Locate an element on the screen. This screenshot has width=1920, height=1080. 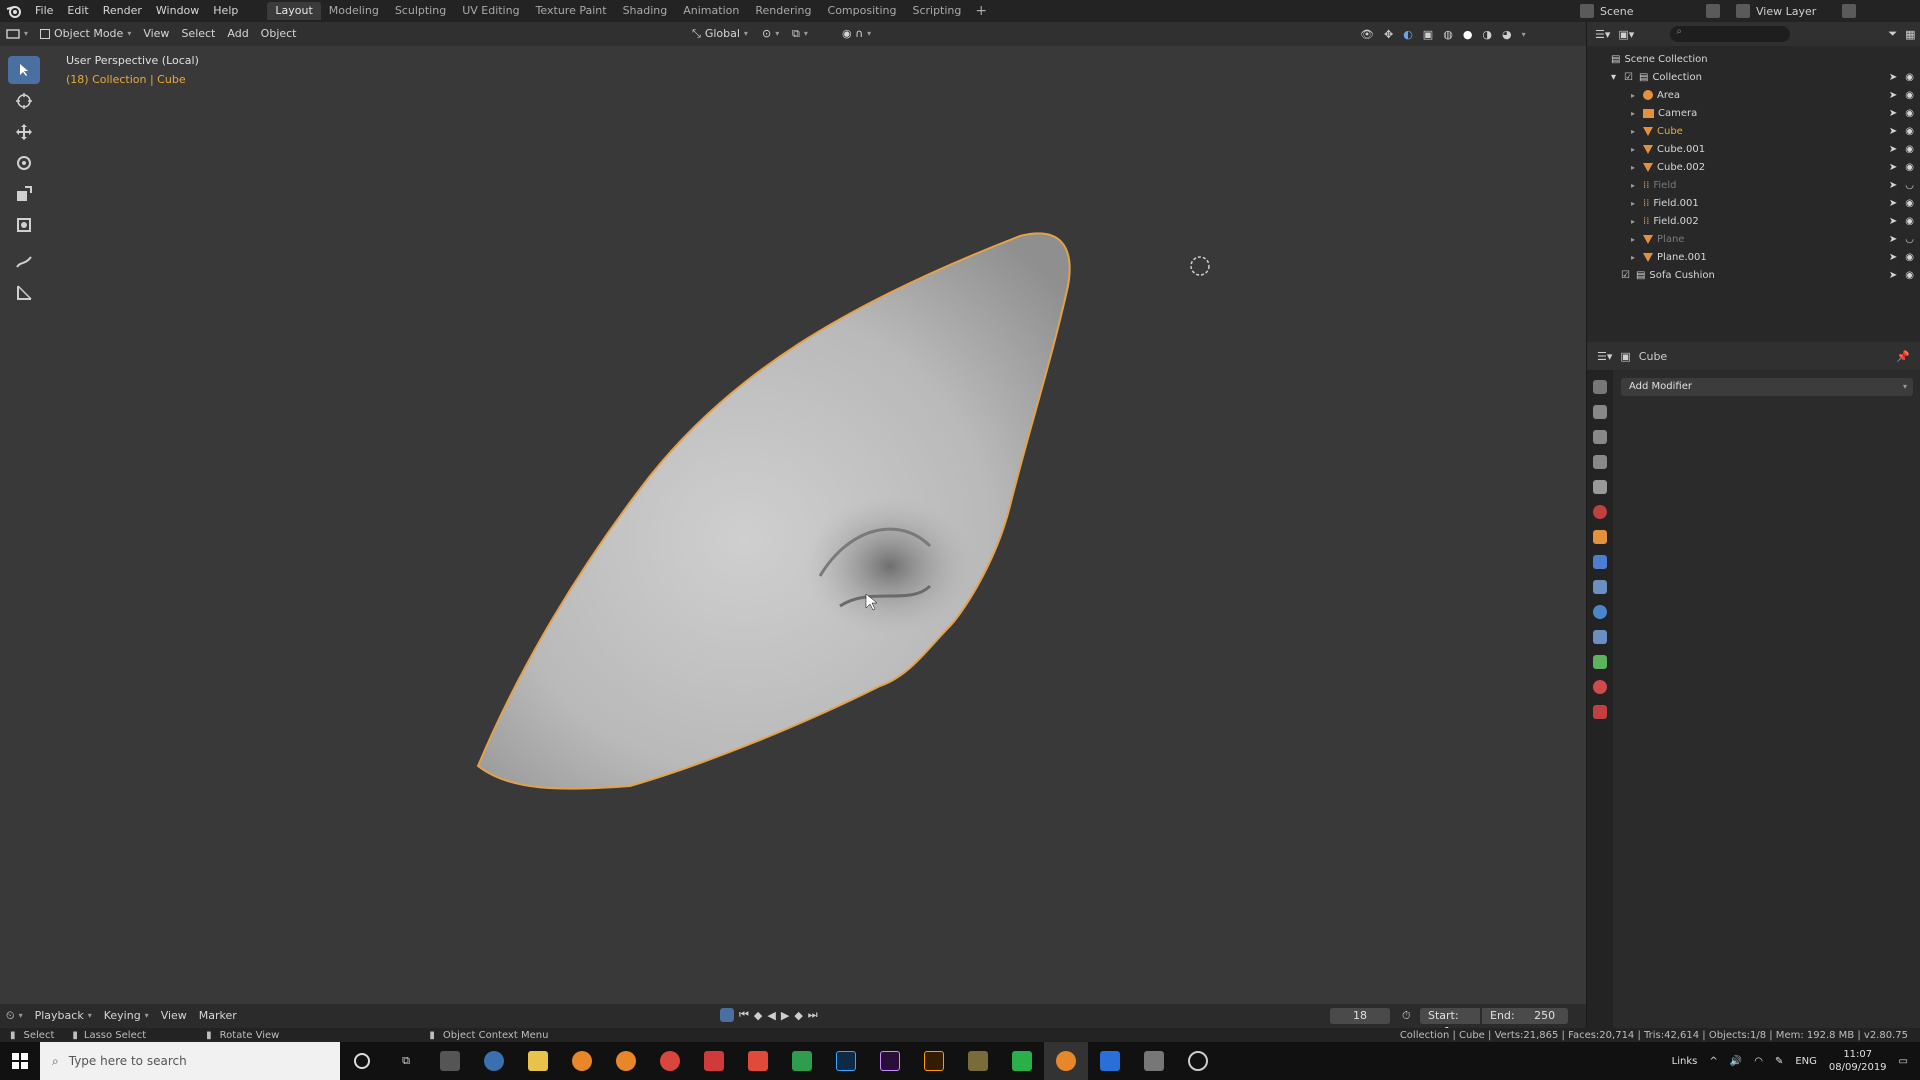
particles-tab-icon is located at coordinates (1600, 587).